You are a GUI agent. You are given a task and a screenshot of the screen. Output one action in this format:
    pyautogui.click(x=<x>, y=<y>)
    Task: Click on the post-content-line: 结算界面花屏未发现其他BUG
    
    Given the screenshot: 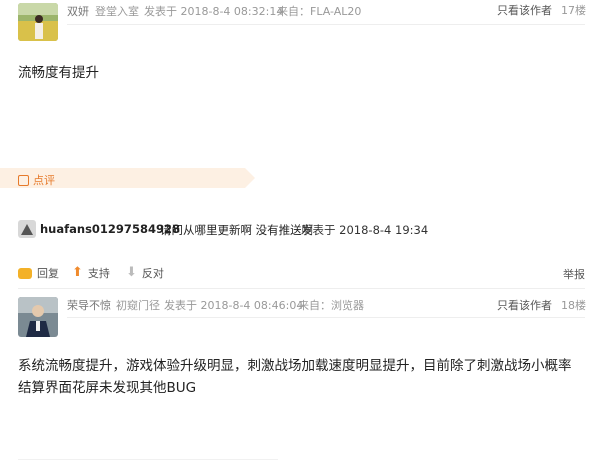 What is the action you would take?
    pyautogui.click(x=107, y=388)
    